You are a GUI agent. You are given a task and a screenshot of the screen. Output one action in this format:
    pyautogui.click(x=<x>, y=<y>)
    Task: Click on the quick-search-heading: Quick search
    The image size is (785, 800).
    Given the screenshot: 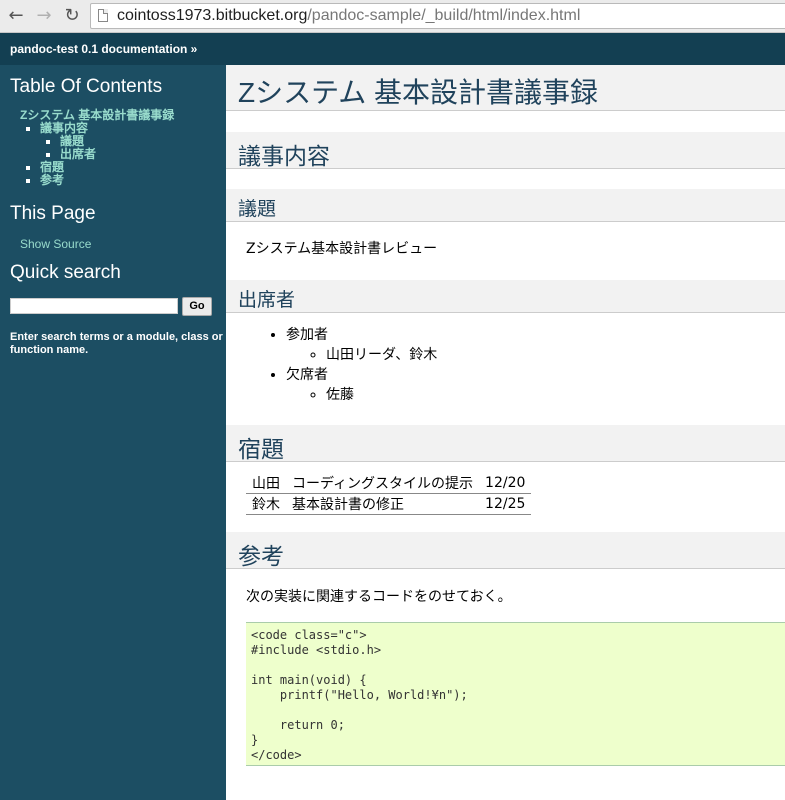 What is the action you would take?
    pyautogui.click(x=65, y=272)
    